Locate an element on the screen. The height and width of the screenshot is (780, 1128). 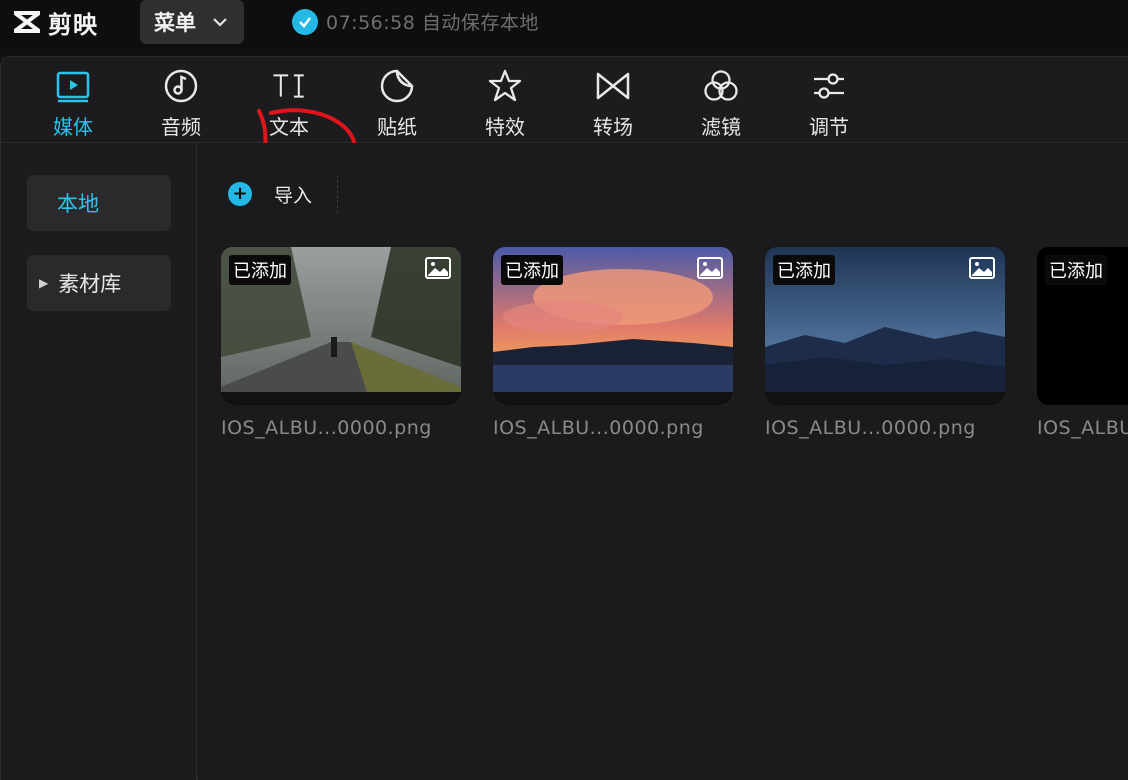
menu-button-label: 菜单 is located at coordinates (175, 23).